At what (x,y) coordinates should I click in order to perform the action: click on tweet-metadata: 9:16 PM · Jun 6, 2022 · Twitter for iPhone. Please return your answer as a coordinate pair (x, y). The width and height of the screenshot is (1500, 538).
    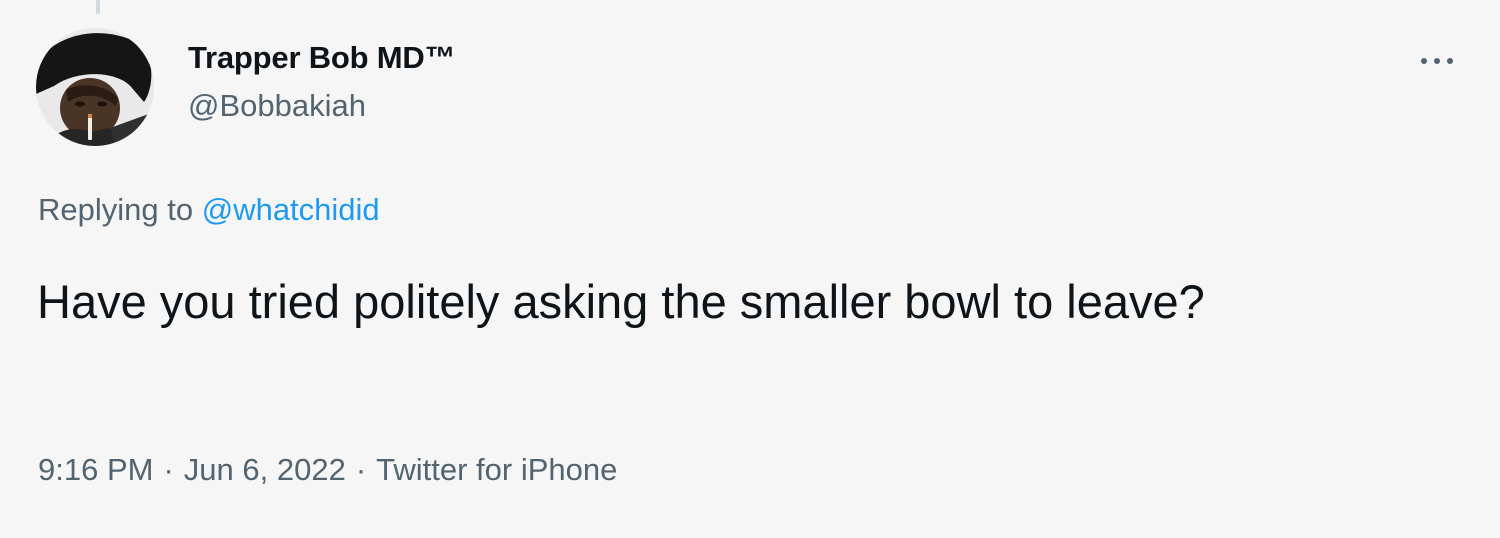
    Looking at the image, I should click on (327, 470).